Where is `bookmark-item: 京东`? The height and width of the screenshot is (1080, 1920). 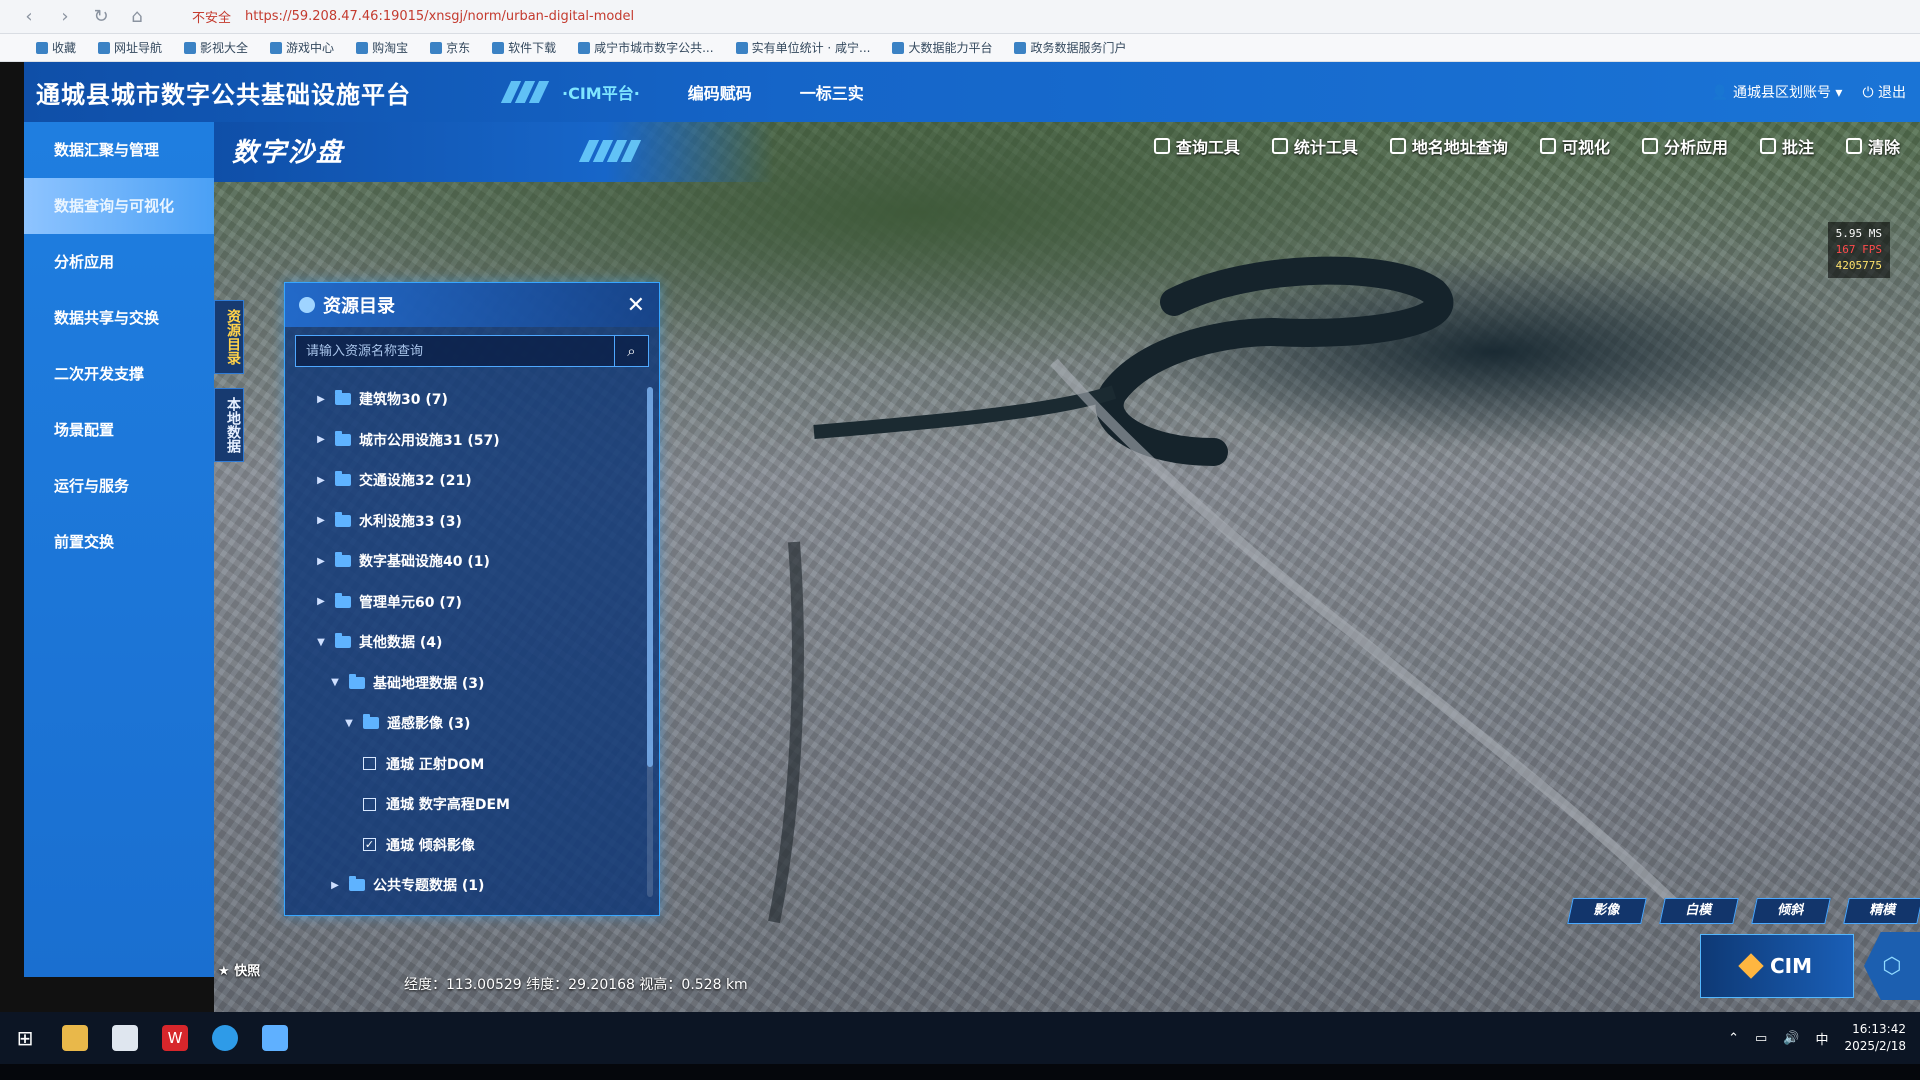
bookmark-item: 京东 is located at coordinates (450, 47).